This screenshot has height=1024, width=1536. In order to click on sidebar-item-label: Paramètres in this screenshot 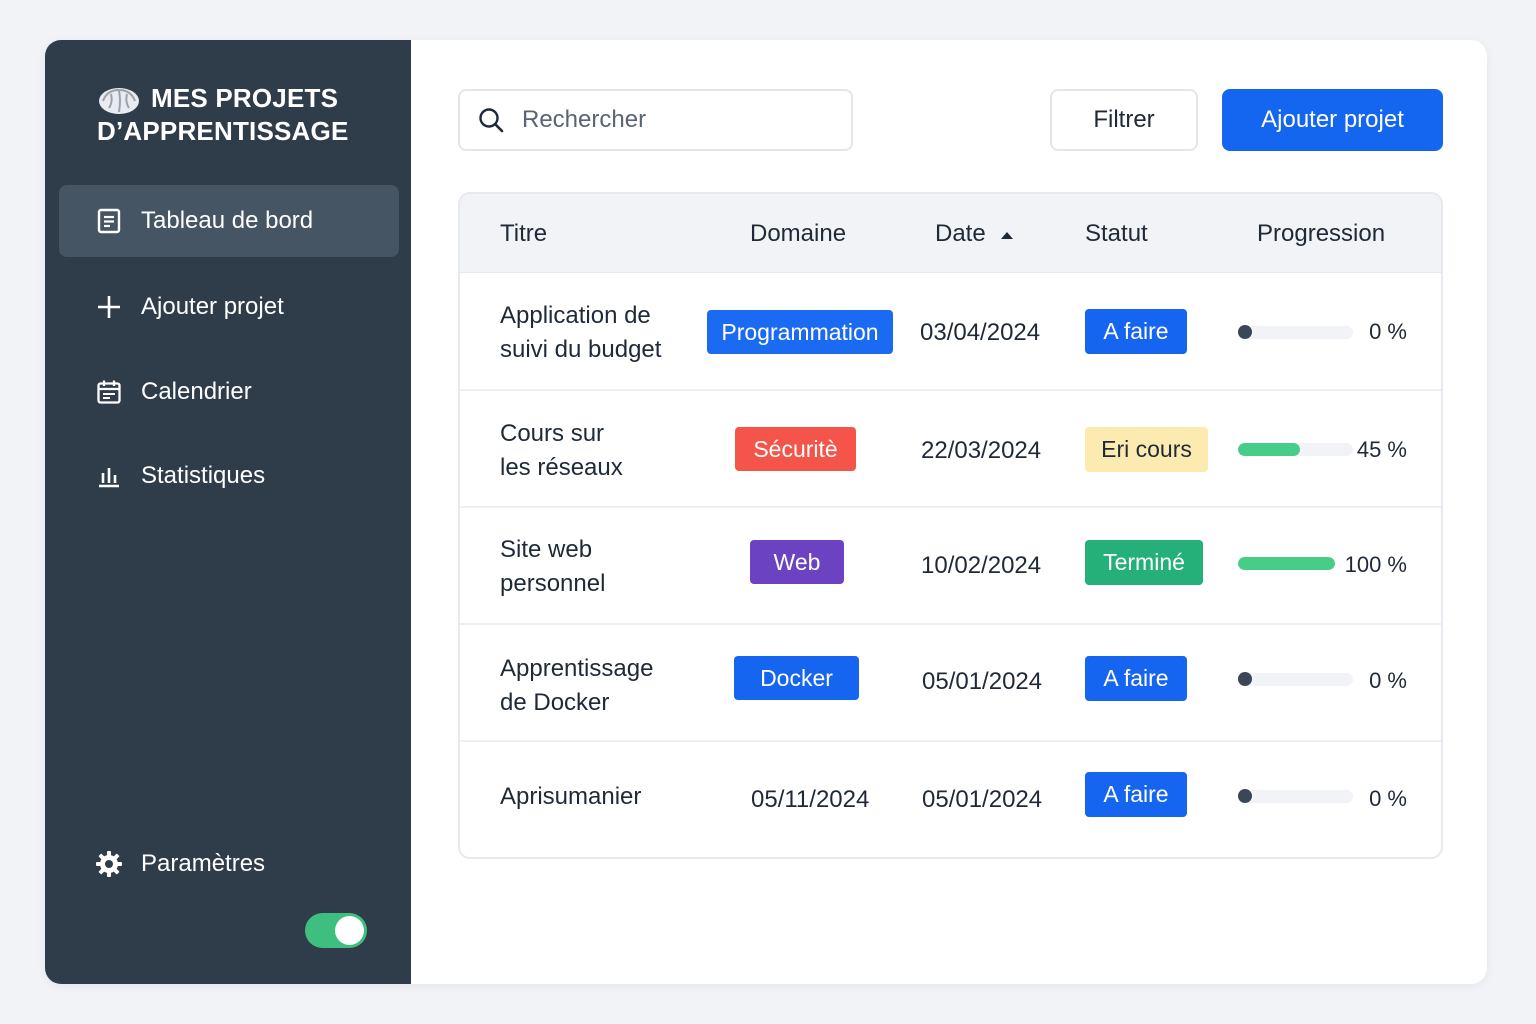, I will do `click(203, 863)`.